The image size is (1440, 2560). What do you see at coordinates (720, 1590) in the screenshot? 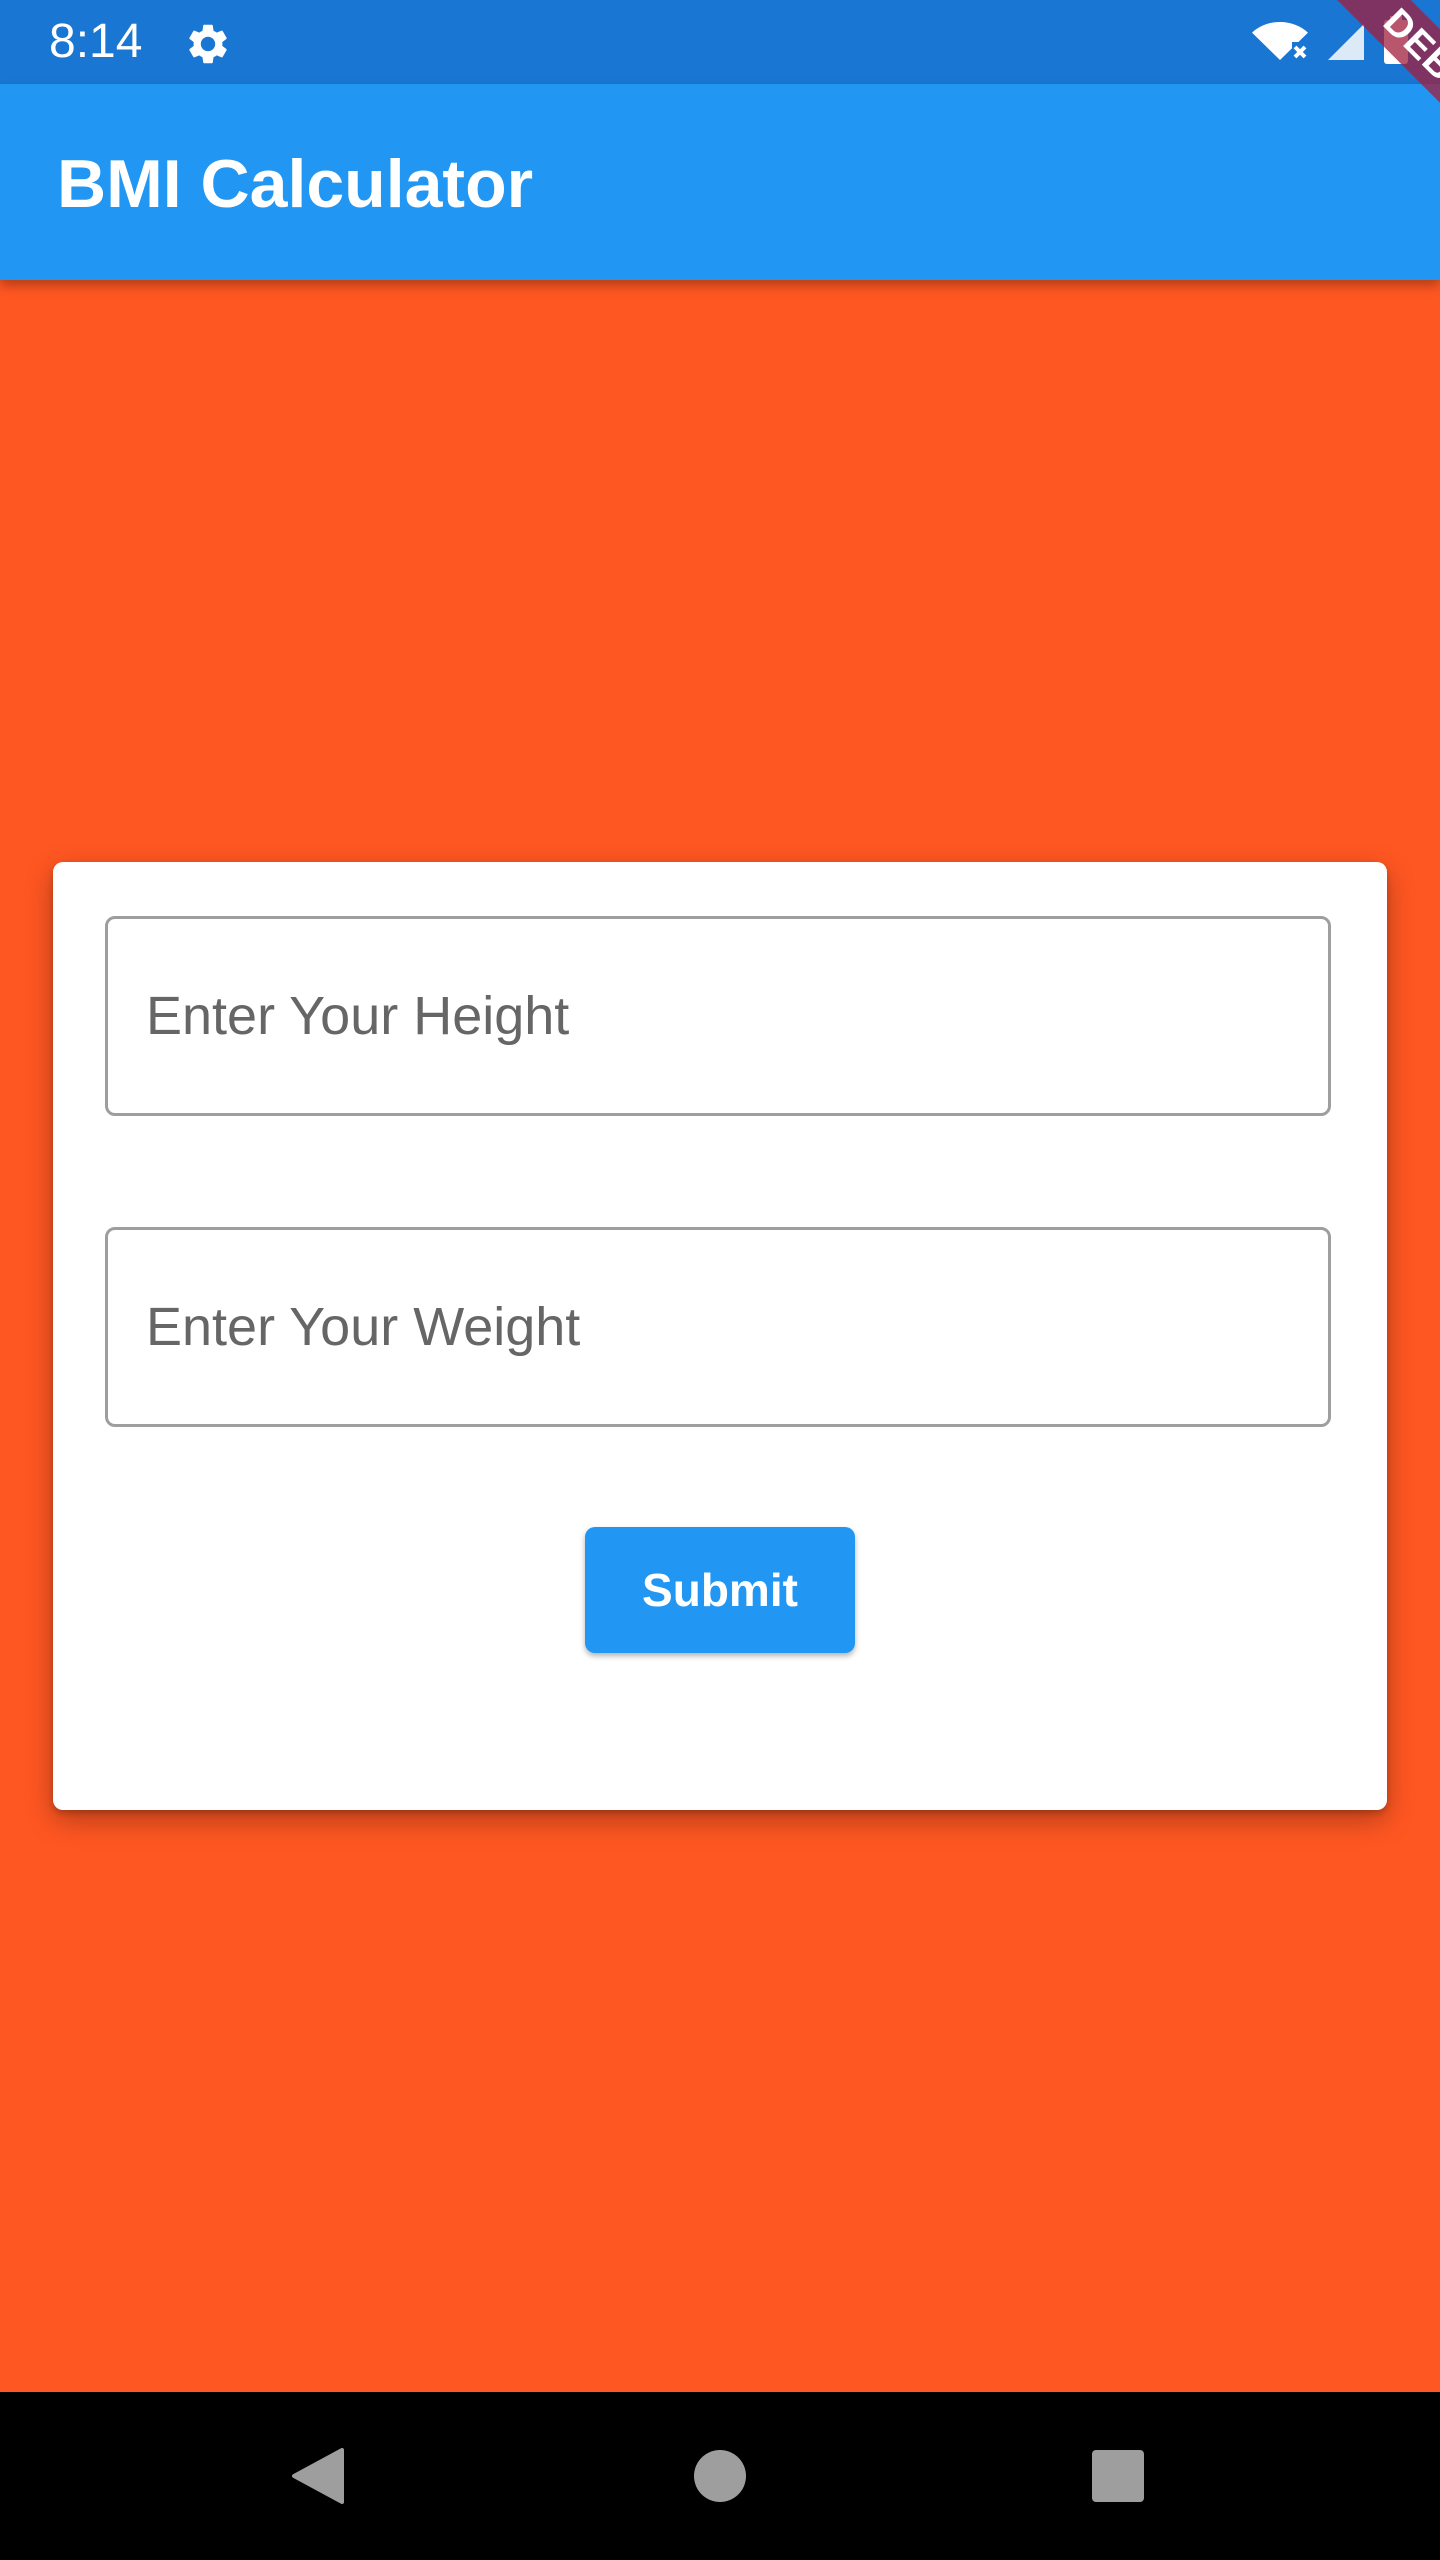
I see `submit-button: Submit` at bounding box center [720, 1590].